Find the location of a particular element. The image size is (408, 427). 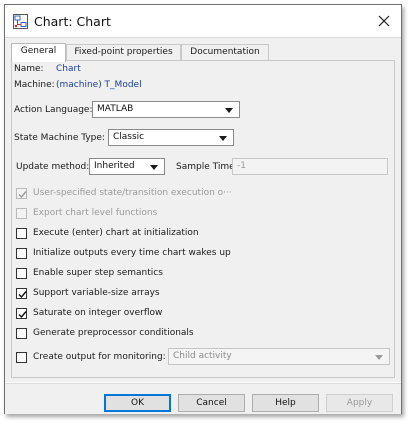

option-execute-at-initialization: Execute (enter) chart at initialization is located at coordinates (166, 235).